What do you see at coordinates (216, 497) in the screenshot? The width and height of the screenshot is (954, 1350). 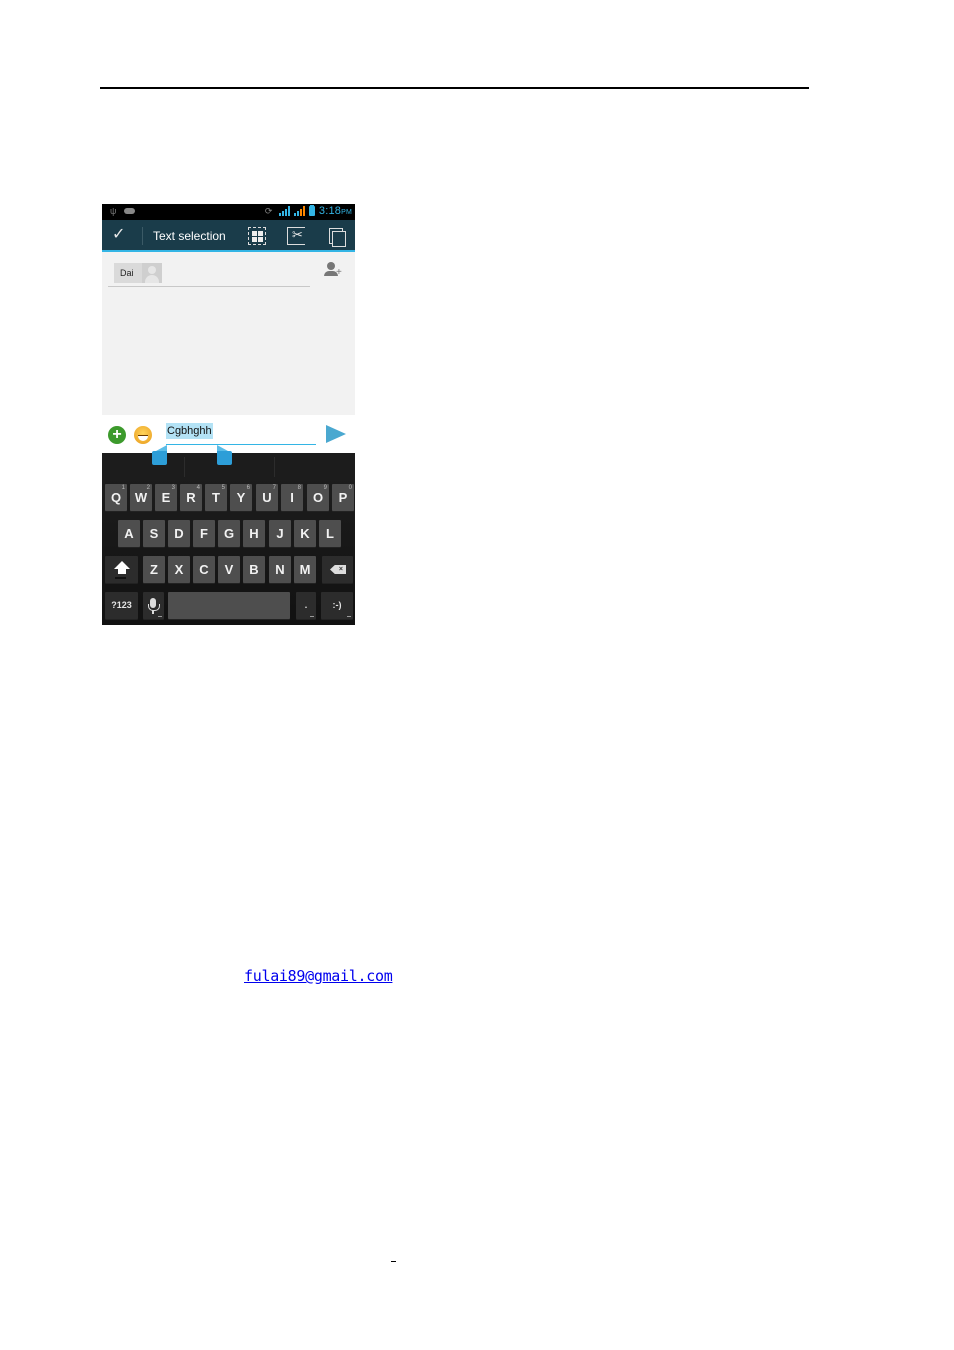 I see `key-t: T5` at bounding box center [216, 497].